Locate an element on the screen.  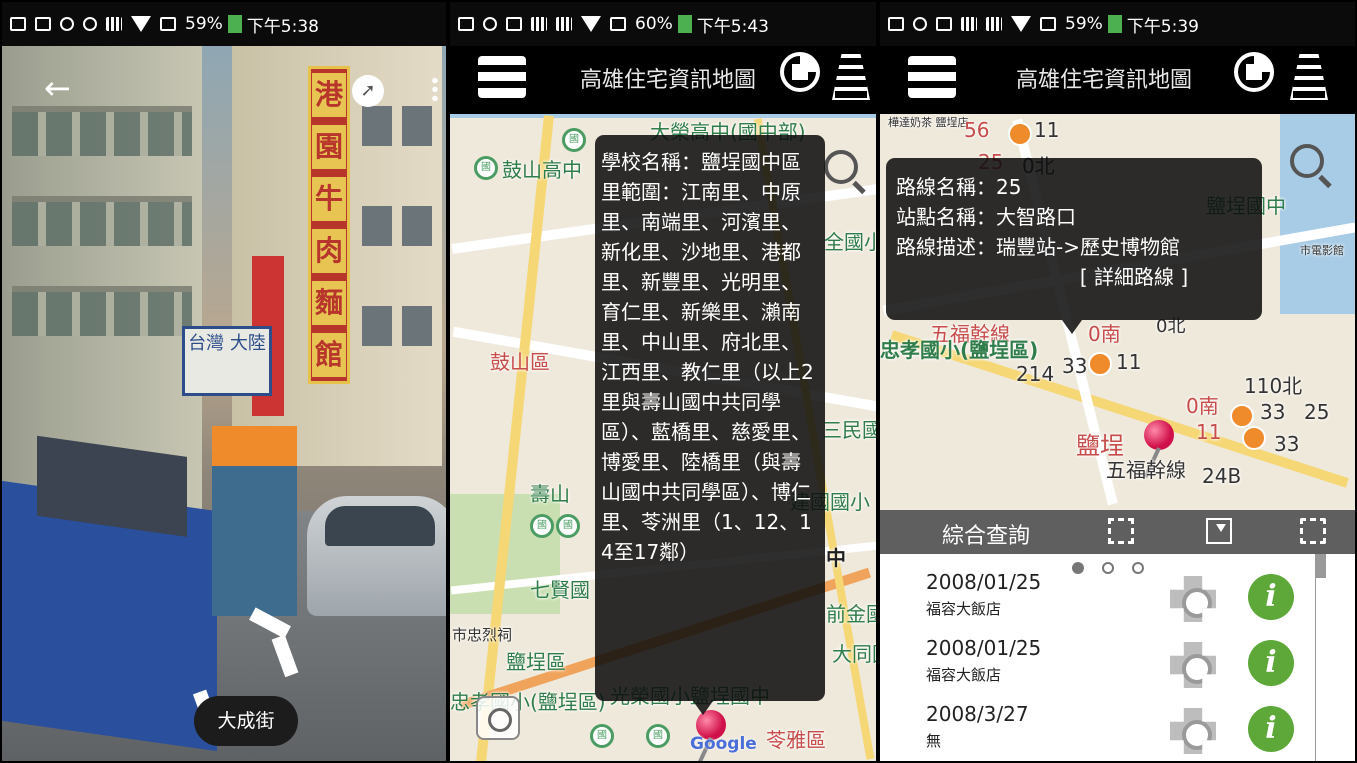
district-label: 苓雅區 is located at coordinates (796, 740).